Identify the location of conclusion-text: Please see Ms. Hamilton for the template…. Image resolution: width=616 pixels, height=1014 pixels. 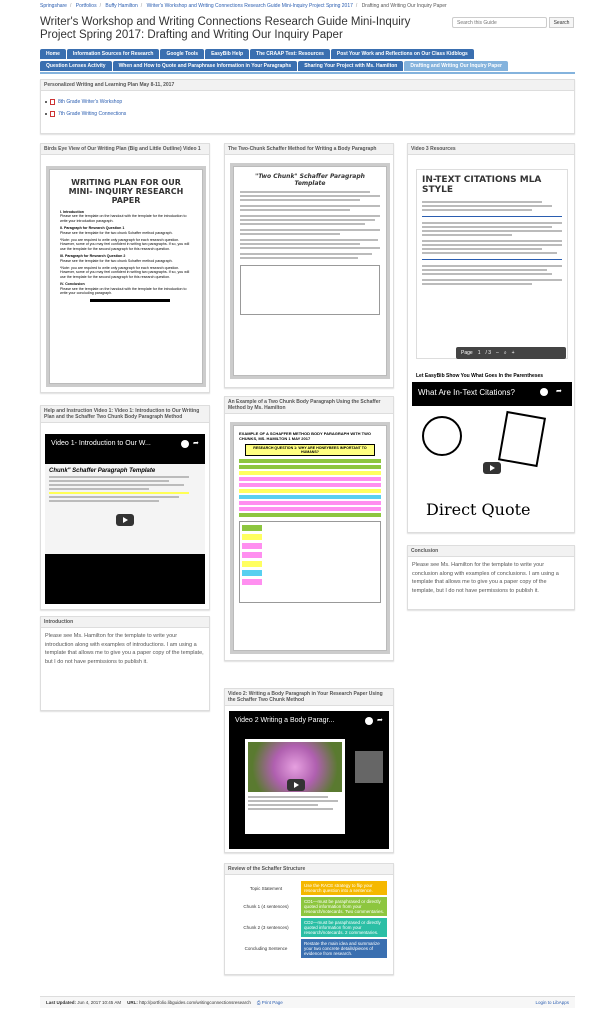
(485, 578).